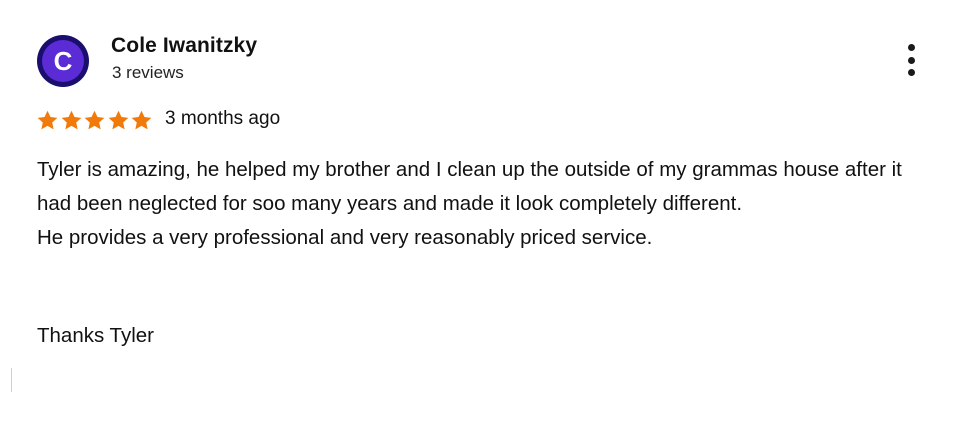  What do you see at coordinates (148, 72) in the screenshot?
I see `review-count: 3 reviews` at bounding box center [148, 72].